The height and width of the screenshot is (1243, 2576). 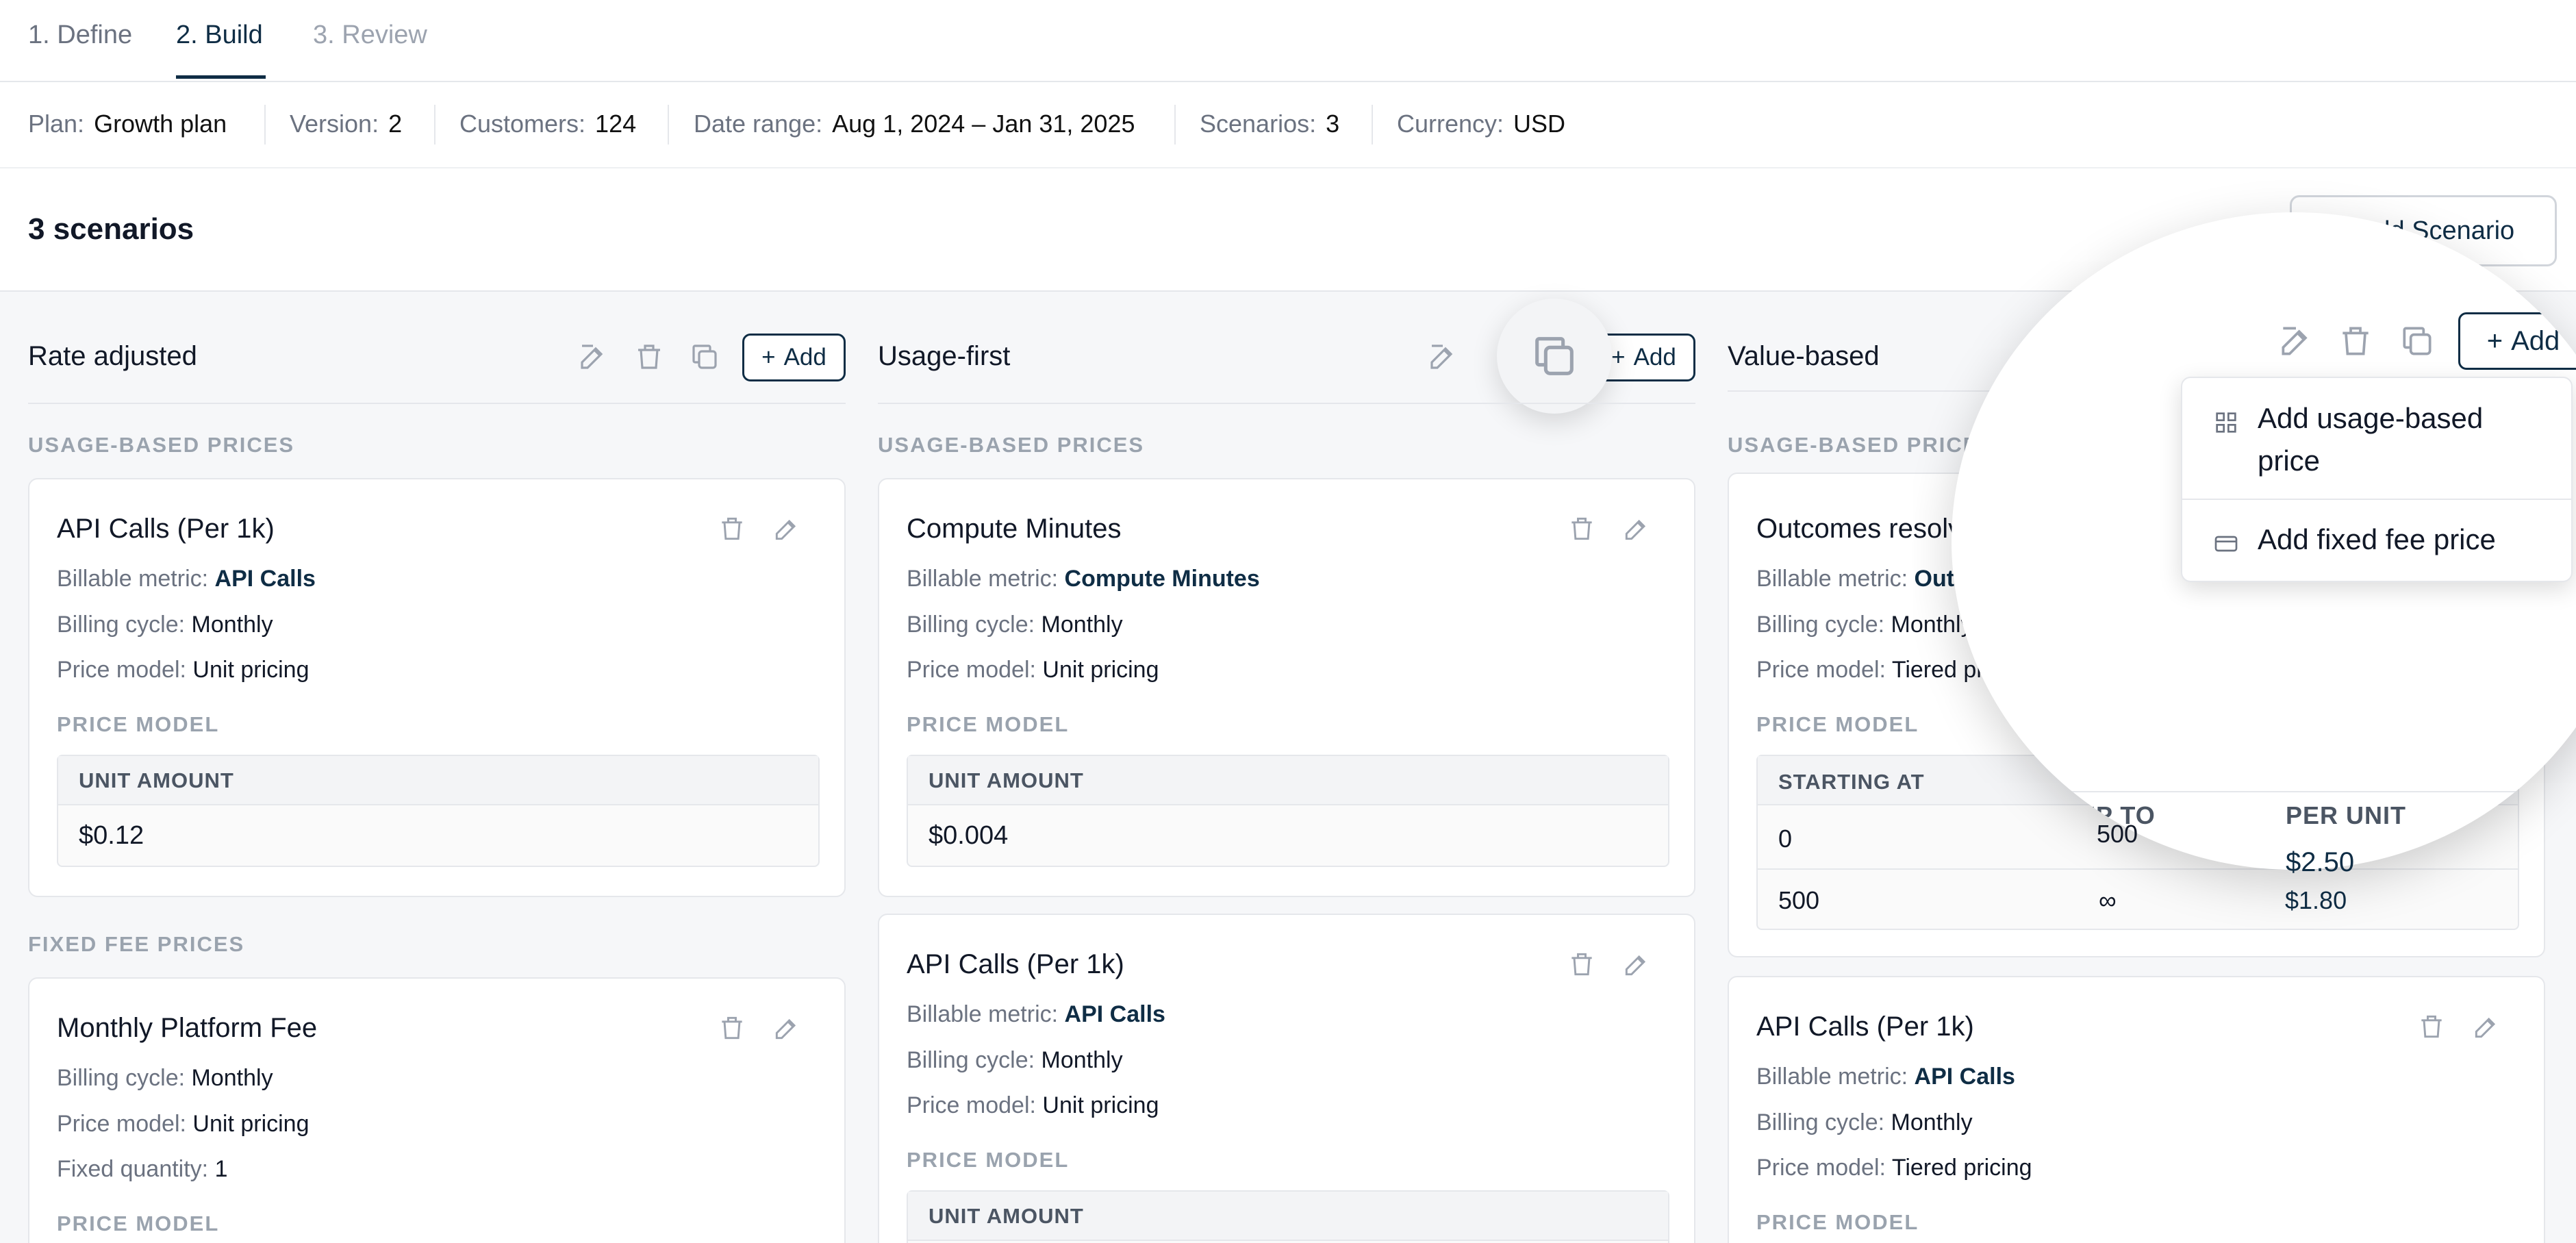 I want to click on card-icon, so click(x=2226, y=540).